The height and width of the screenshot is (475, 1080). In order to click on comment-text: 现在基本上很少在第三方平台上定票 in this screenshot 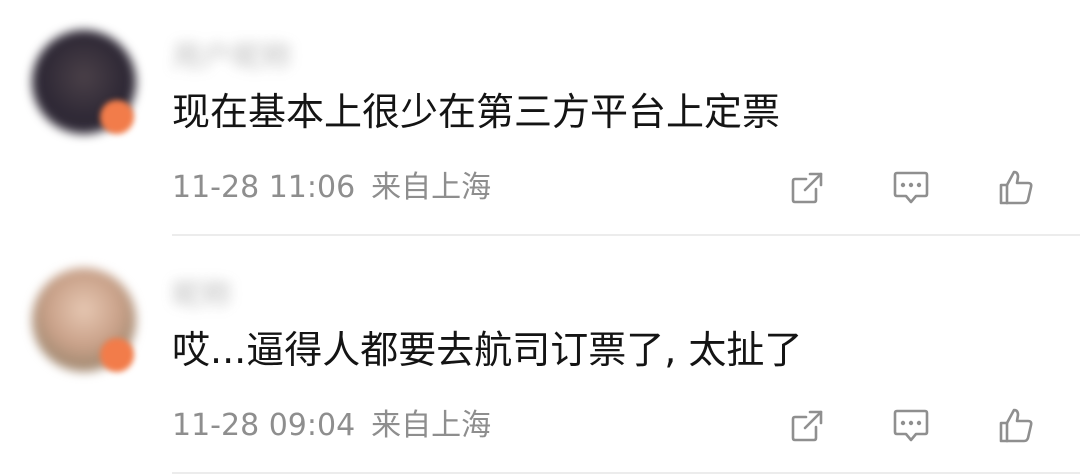, I will do `click(476, 112)`.